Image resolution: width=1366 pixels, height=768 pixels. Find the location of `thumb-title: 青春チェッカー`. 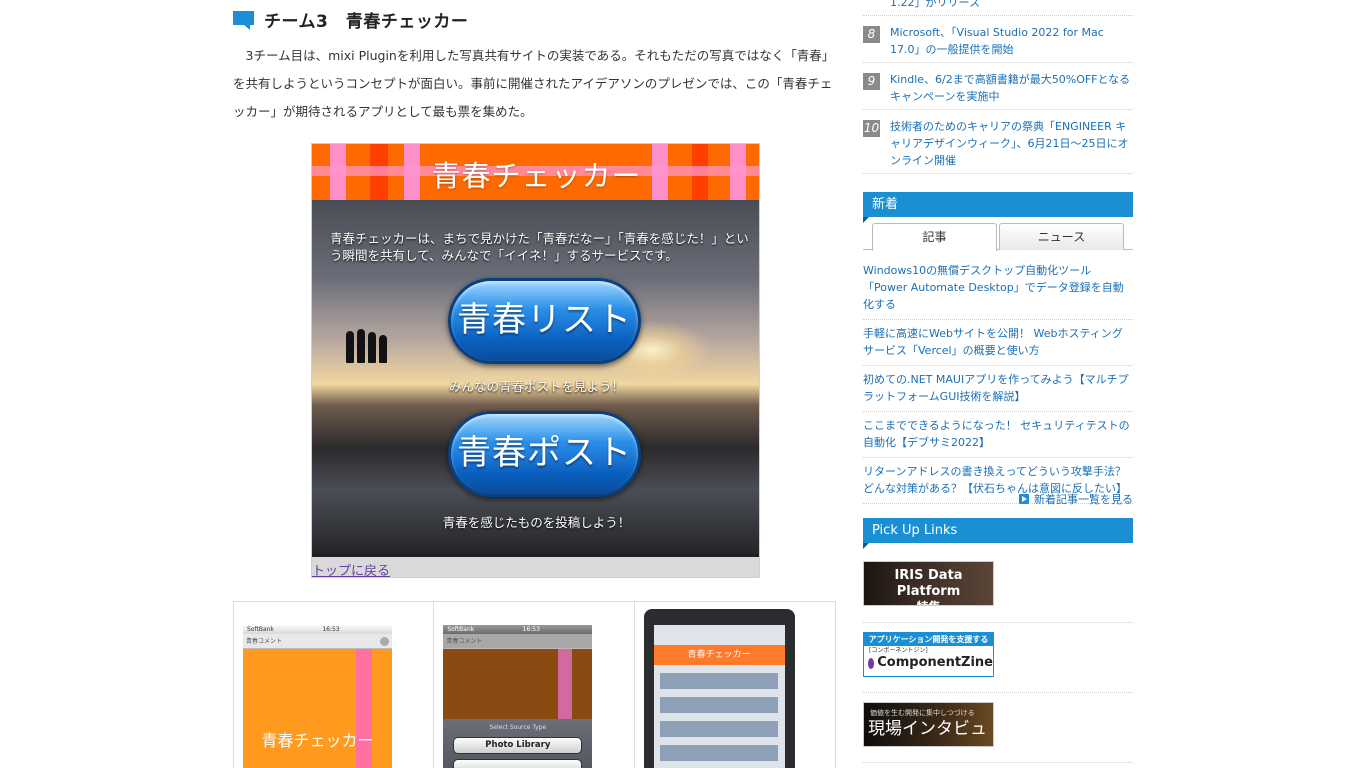

thumb-title: 青春チェッカー is located at coordinates (317, 740).